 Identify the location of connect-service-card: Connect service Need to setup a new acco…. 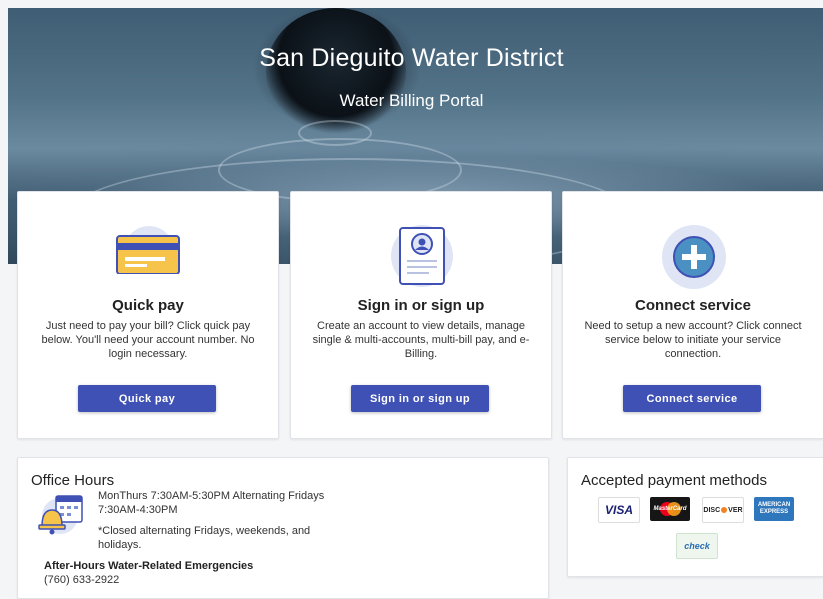
(692, 315).